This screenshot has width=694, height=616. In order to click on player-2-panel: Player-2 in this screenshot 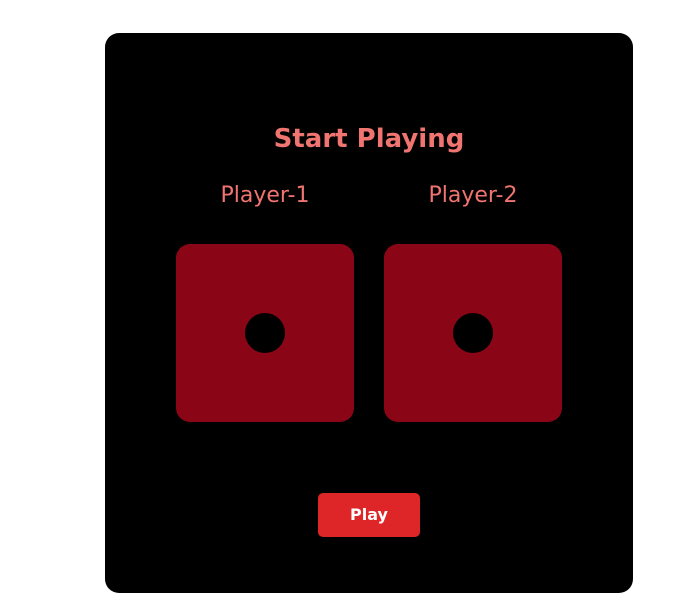, I will do `click(473, 301)`.